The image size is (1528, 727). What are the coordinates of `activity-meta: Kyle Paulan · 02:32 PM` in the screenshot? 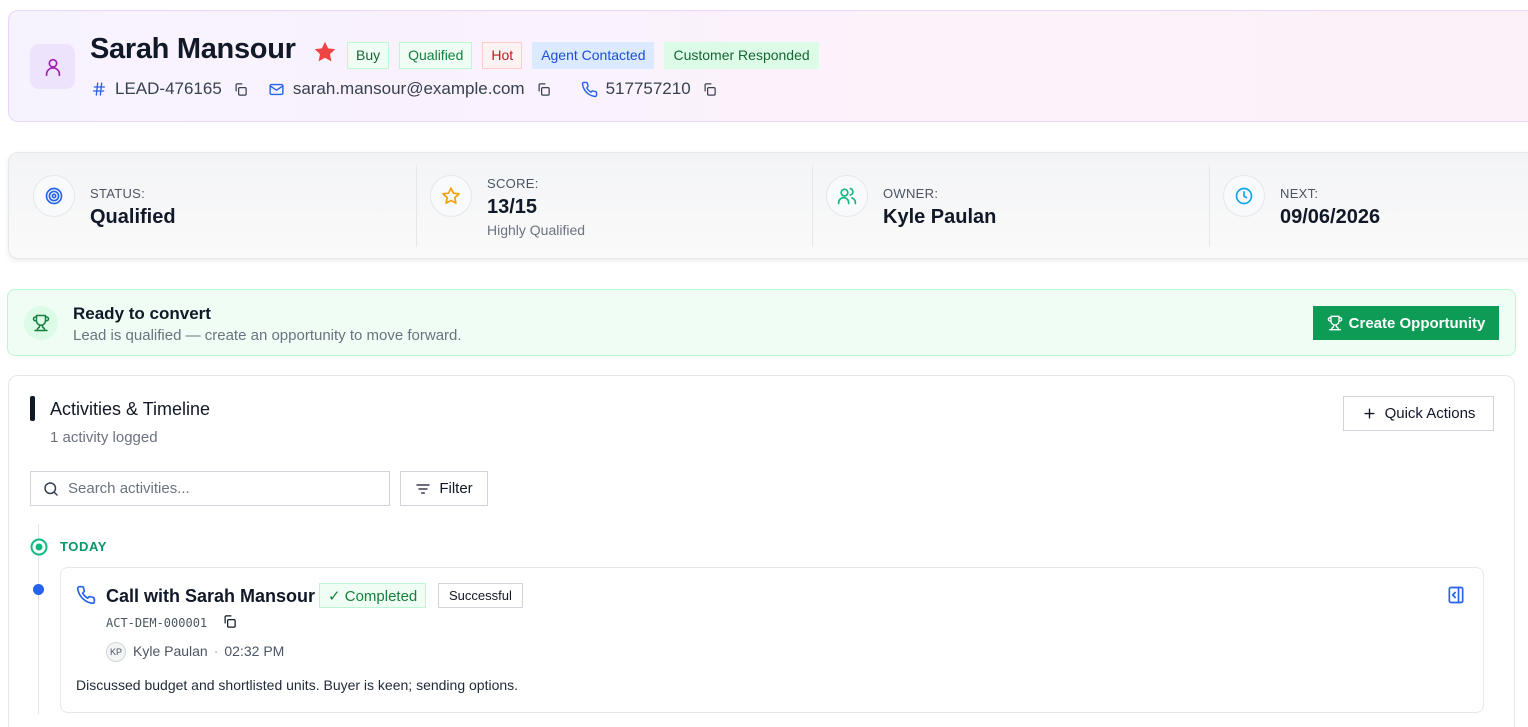 It's located at (208, 651).